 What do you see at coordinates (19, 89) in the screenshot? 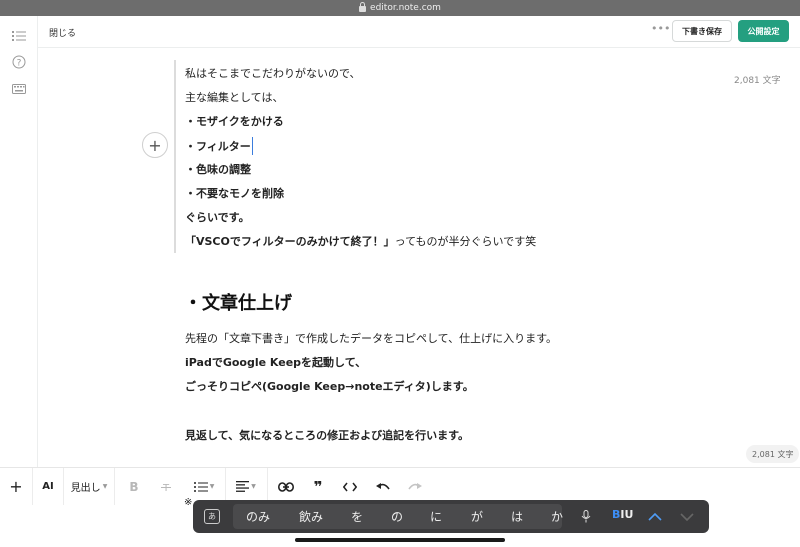
I see `keyboard-icon` at bounding box center [19, 89].